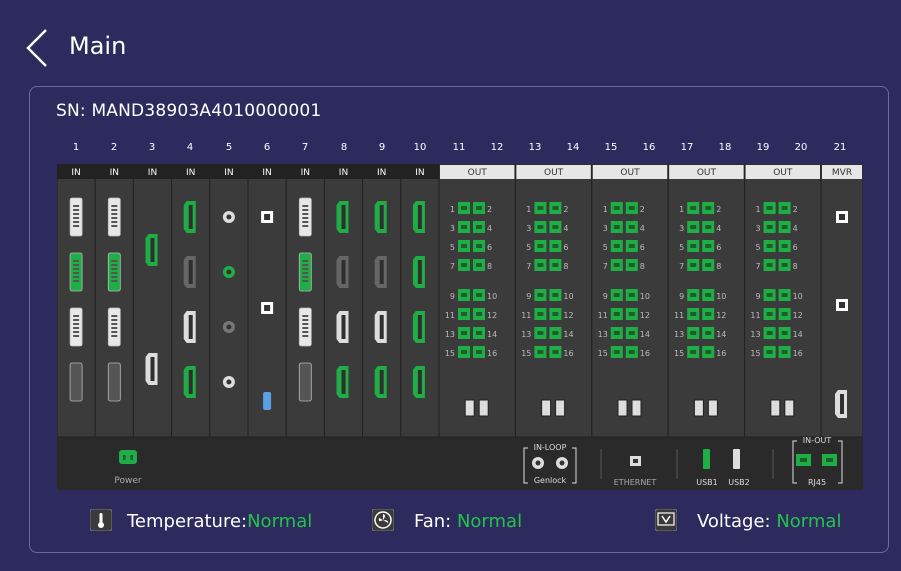 This screenshot has height=571, width=901. I want to click on usb2-port, so click(736, 459).